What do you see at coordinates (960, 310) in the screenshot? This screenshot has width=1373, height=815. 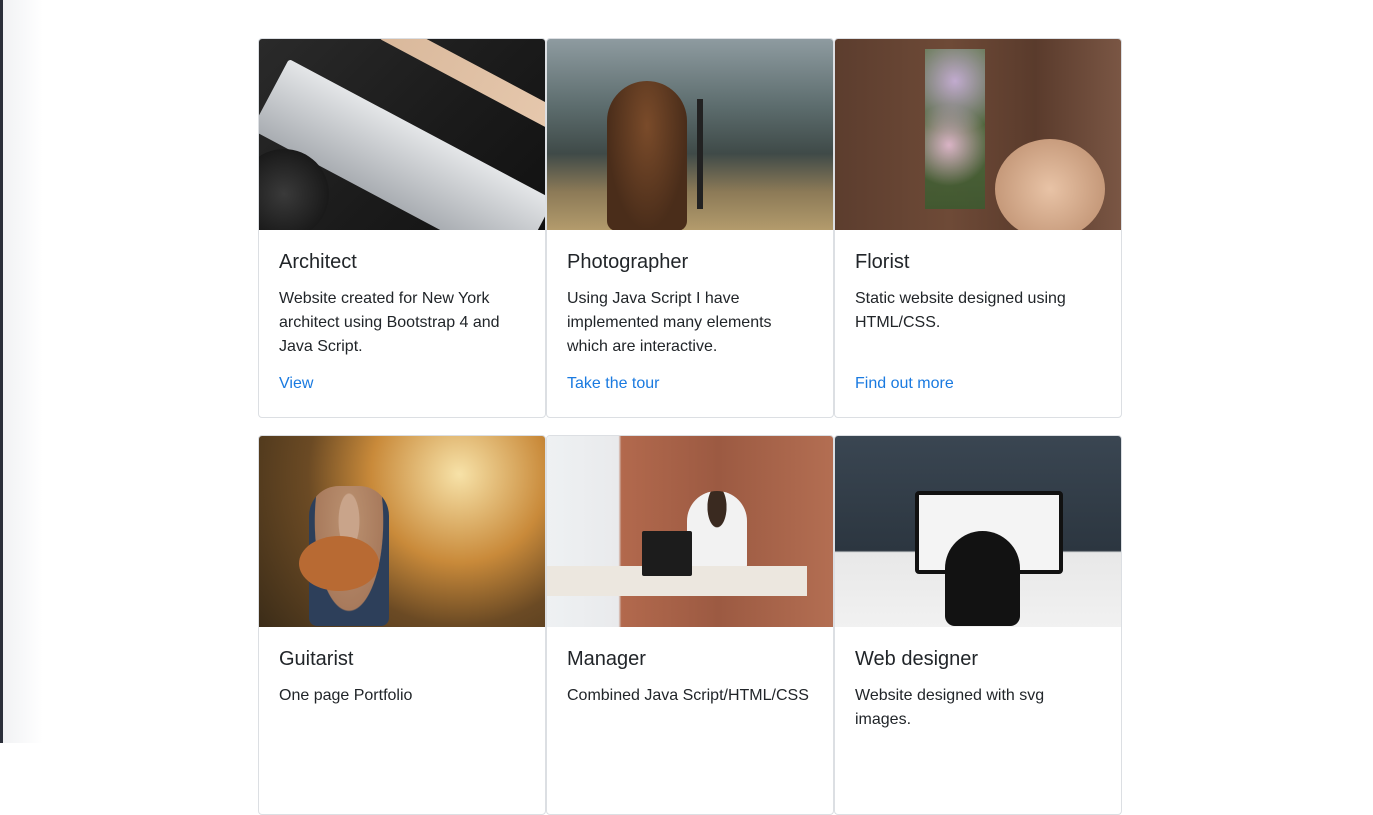 I see `card-description: Static website designed using HTML/CSS.` at bounding box center [960, 310].